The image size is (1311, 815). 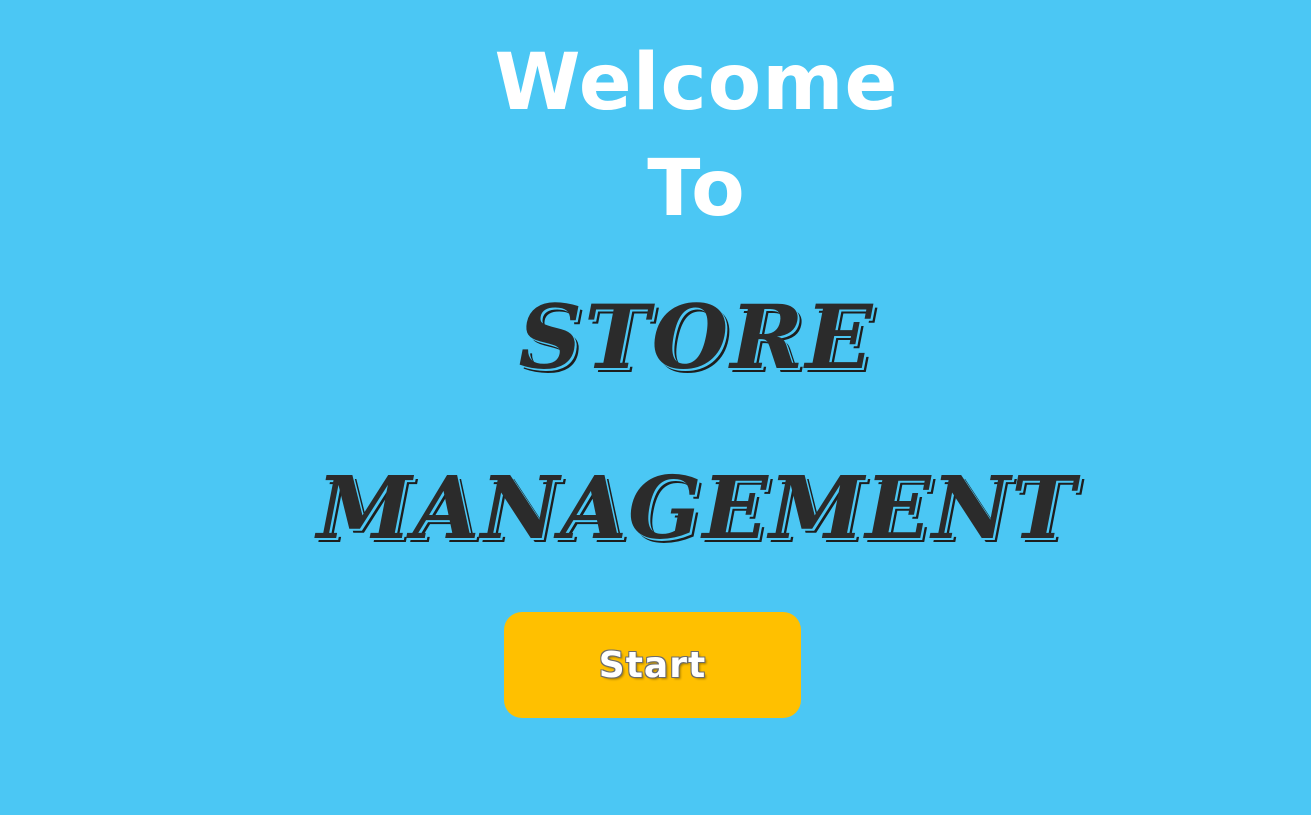 I want to click on welcome-to-text: To, so click(x=696, y=189).